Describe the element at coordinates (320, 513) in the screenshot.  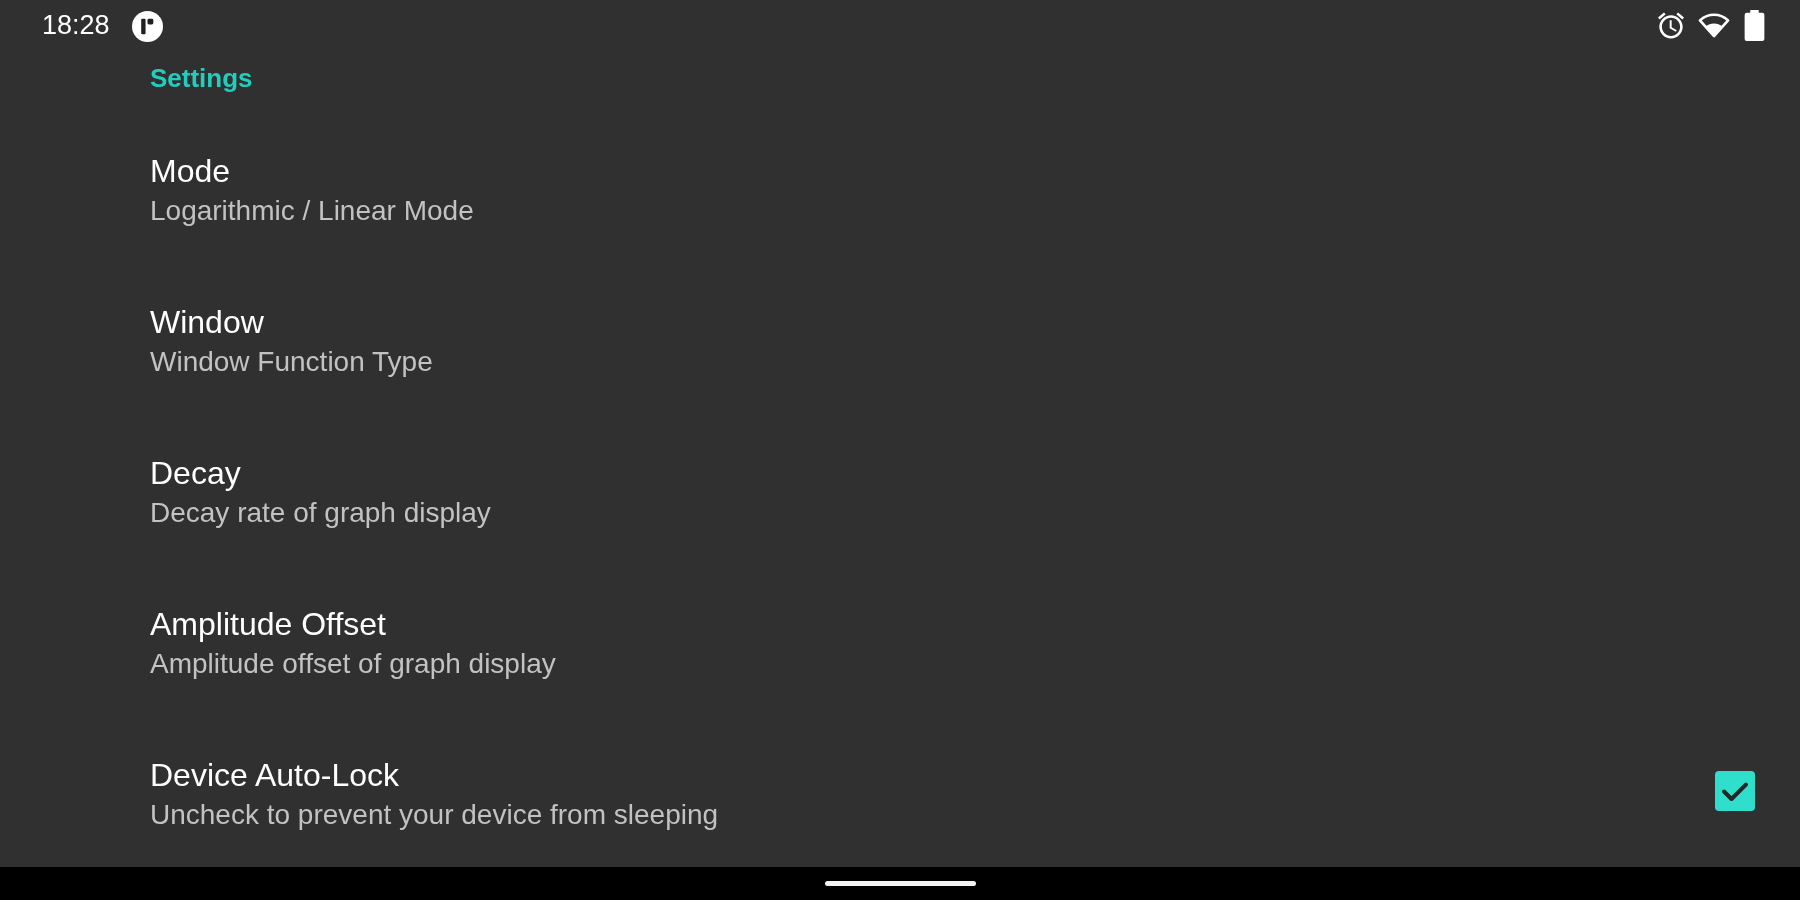
I see `setting-summary: Decay rate of graph display` at that location.